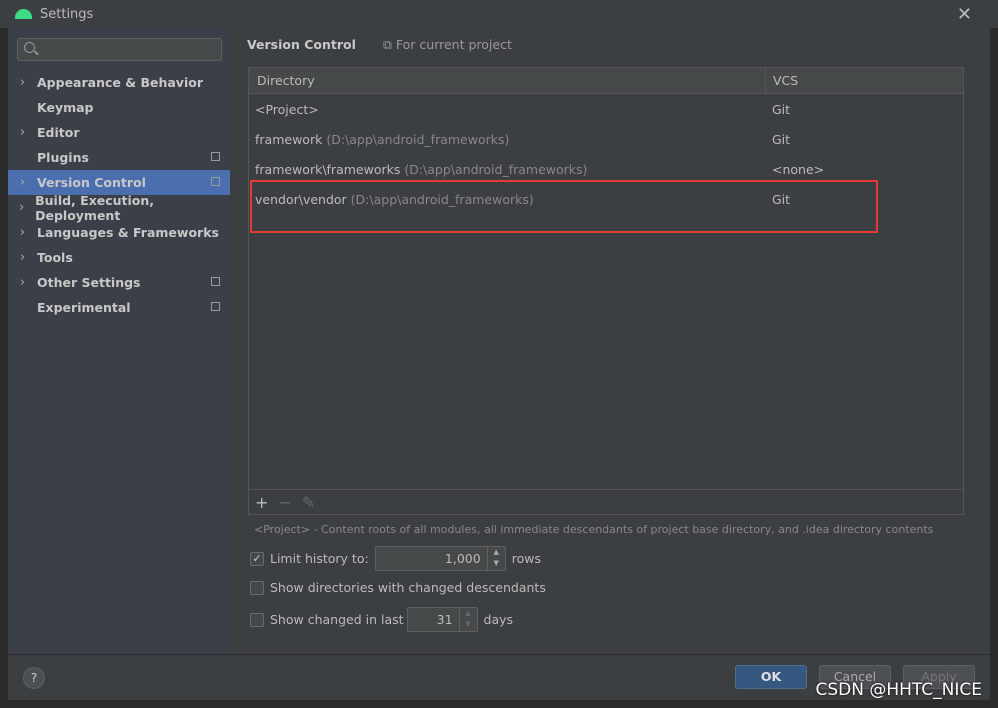 This screenshot has height=708, width=998. I want to click on sidebar-item-label: Version Control, so click(91, 182).